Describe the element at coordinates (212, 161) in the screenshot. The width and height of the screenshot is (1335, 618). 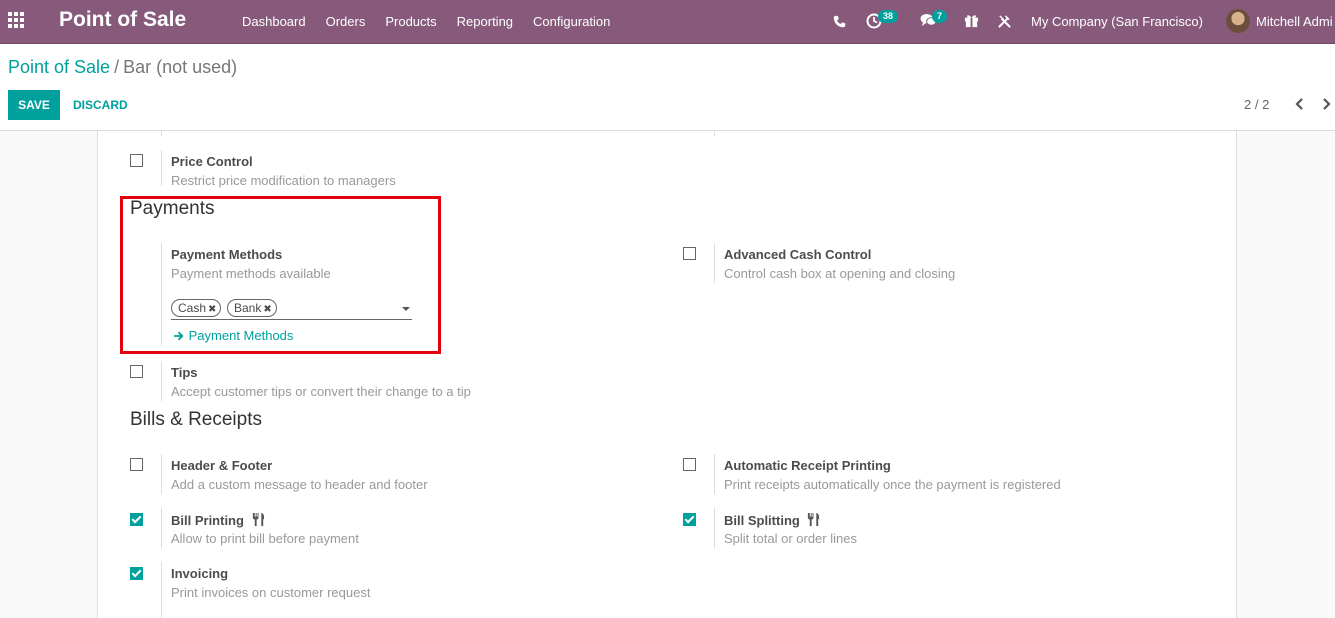
I see `price-control-label: Price Control` at that location.